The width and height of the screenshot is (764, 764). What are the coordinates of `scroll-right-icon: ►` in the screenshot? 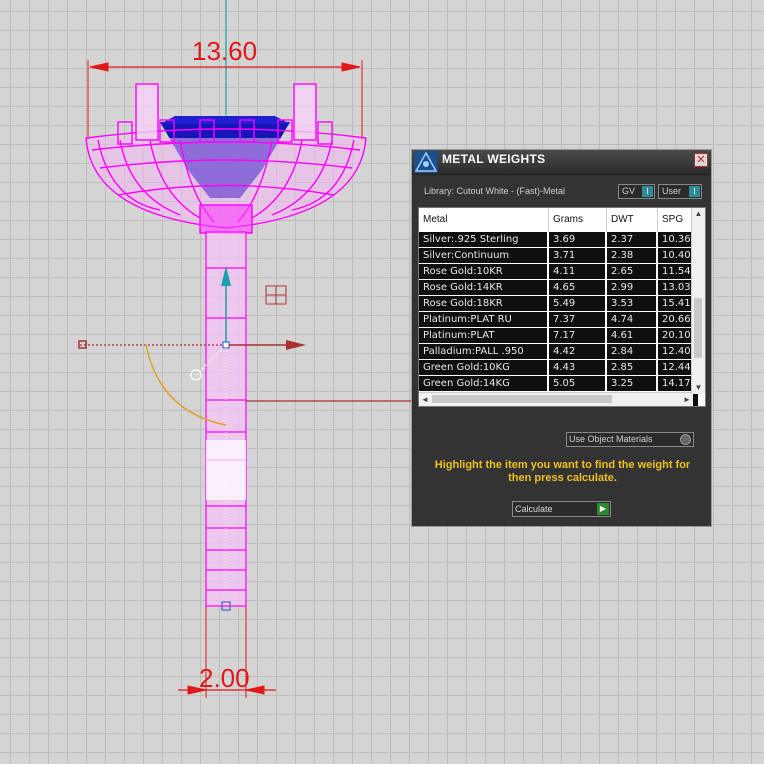 It's located at (687, 399).